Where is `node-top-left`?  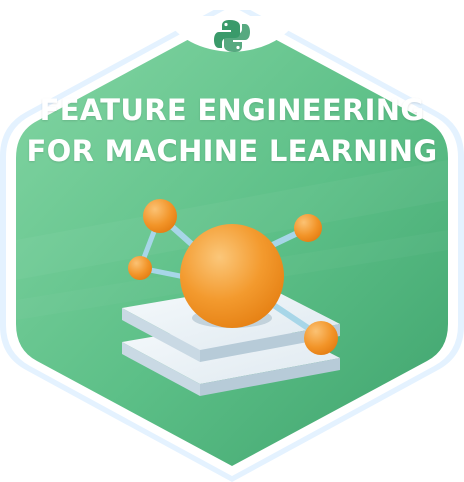 node-top-left is located at coordinates (160, 216).